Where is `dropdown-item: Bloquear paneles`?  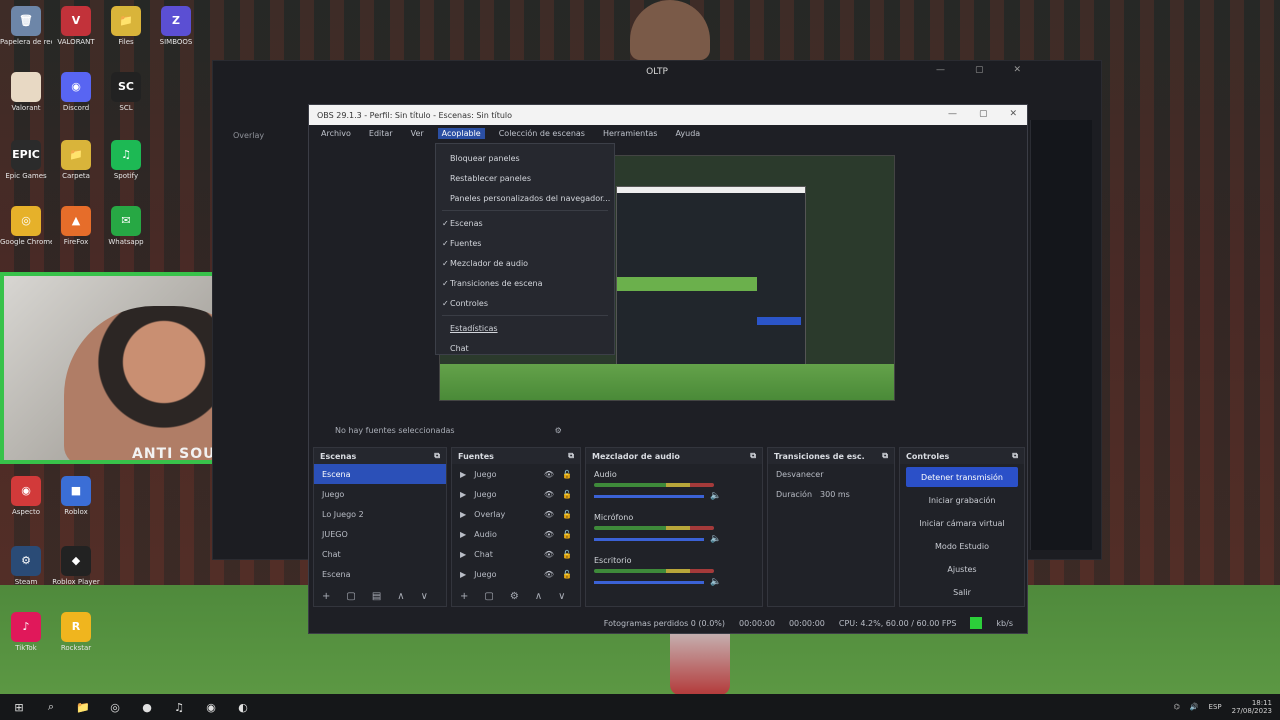
dropdown-item: Bloquear paneles is located at coordinates (525, 158).